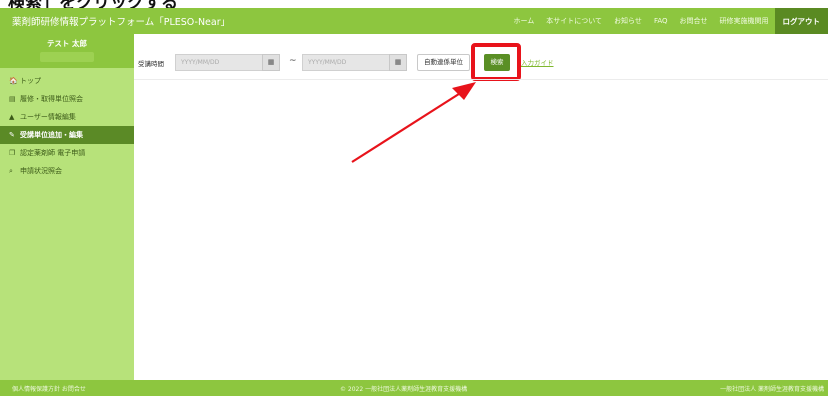 The width and height of the screenshot is (828, 396). Describe the element at coordinates (151, 64) in the screenshot. I see `attendance-time-label: 受講時間` at that location.